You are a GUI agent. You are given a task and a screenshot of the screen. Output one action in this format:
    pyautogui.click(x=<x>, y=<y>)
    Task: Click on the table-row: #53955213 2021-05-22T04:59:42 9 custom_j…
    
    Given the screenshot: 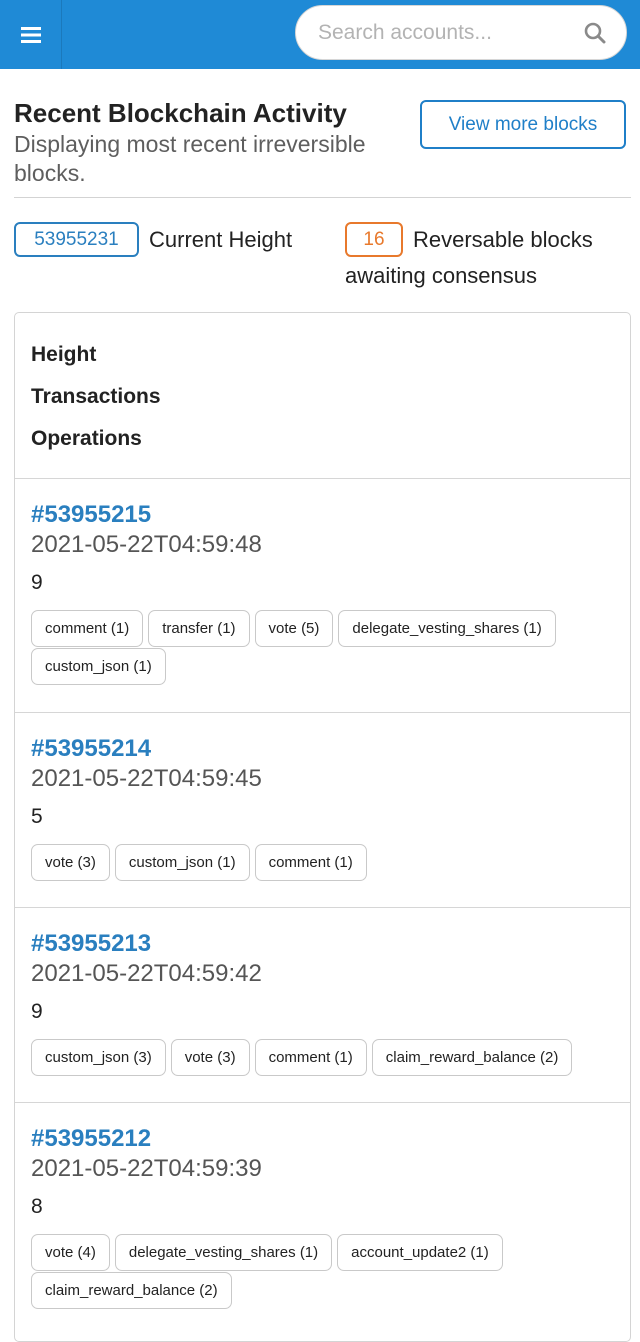 What is the action you would take?
    pyautogui.click(x=322, y=1004)
    